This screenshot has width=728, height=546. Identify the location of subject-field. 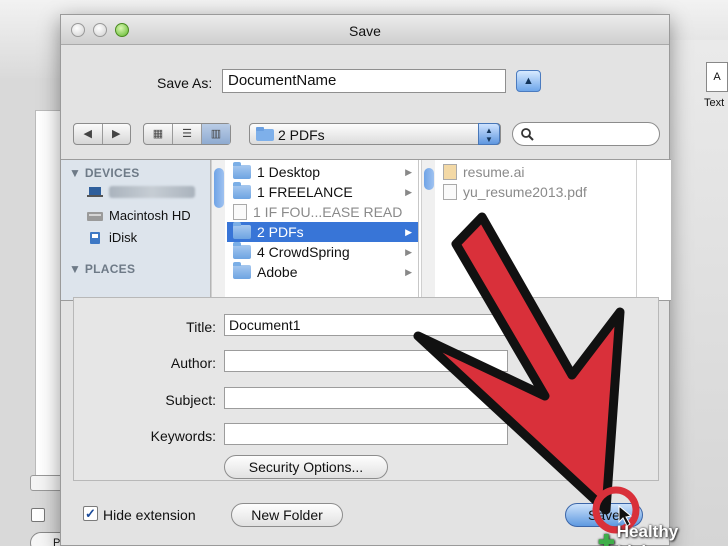
(366, 398).